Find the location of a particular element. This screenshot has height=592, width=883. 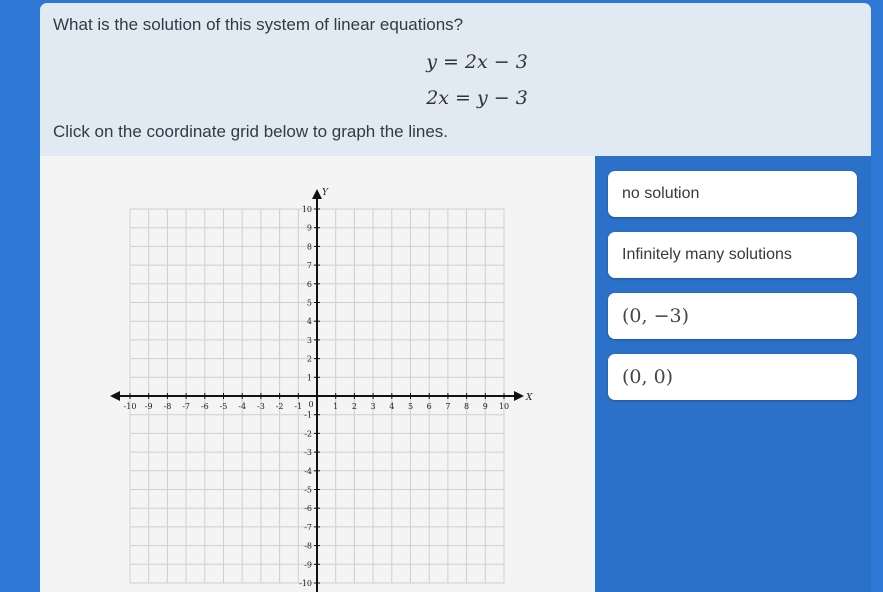

equation-2: 2x = y − 3 is located at coordinates (477, 98).